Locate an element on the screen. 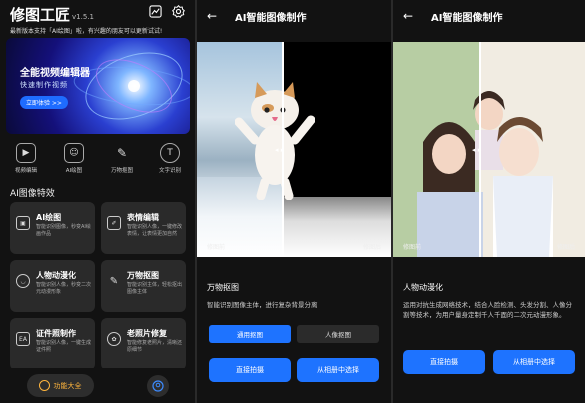  card-title: 证件照制作 is located at coordinates (56, 333).